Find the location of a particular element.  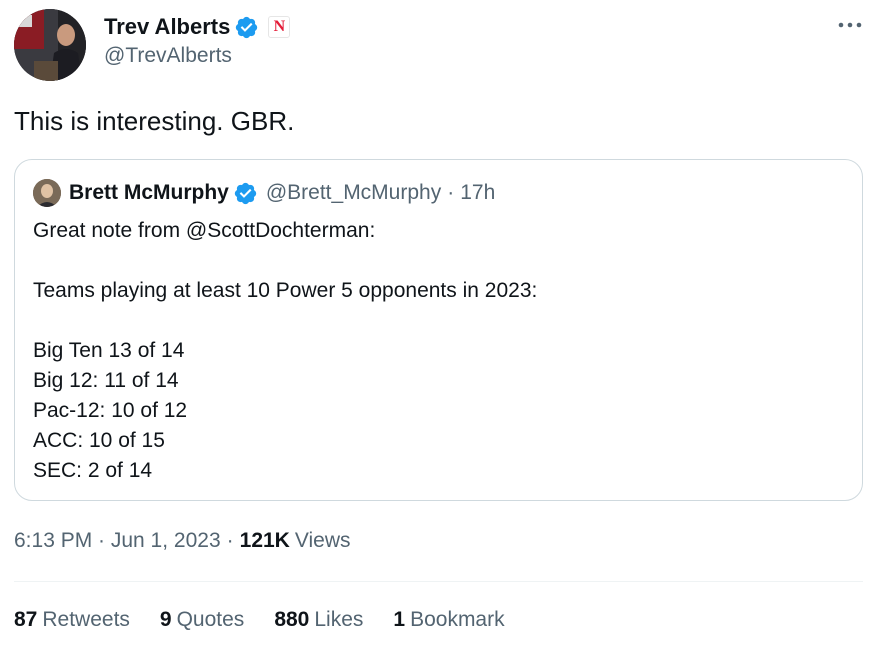

quote-header: Brett McMurphy @Brett_McMurphy · 17h is located at coordinates (282, 193).